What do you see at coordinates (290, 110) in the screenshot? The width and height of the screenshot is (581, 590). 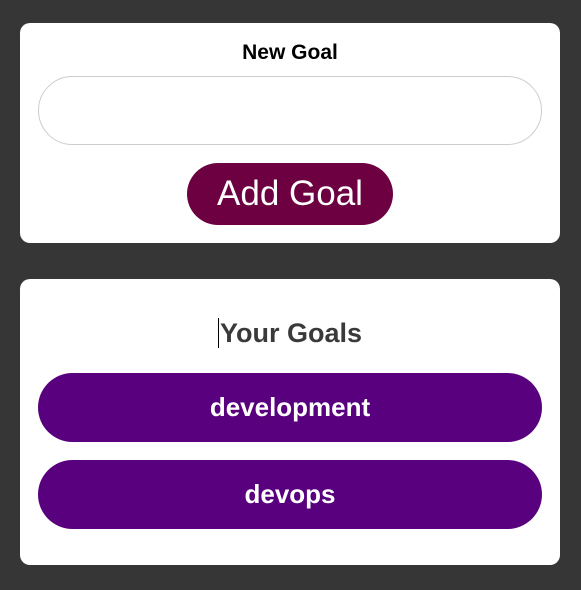 I see `goal-input` at bounding box center [290, 110].